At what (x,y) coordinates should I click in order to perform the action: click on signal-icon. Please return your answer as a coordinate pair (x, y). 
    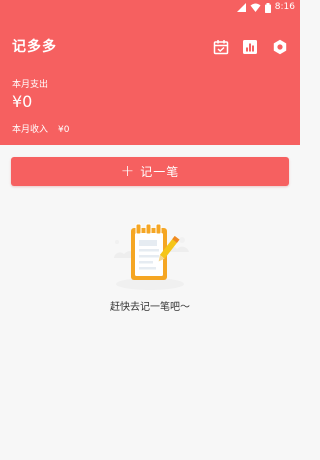
    Looking at the image, I should click on (241, 7).